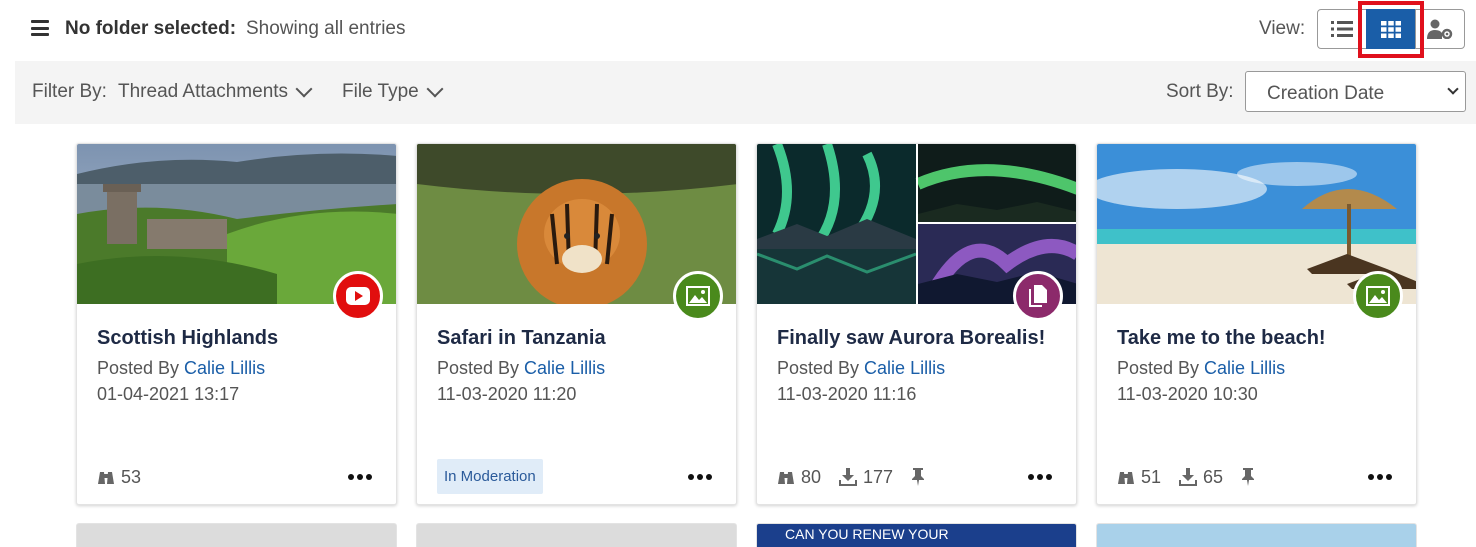  Describe the element at coordinates (131, 476) in the screenshot. I see `views-count: 53` at that location.